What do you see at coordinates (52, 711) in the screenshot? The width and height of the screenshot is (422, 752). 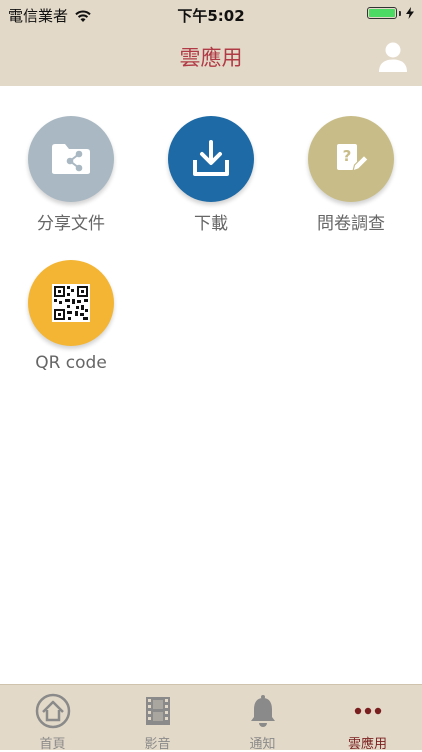 I see `home-icon` at bounding box center [52, 711].